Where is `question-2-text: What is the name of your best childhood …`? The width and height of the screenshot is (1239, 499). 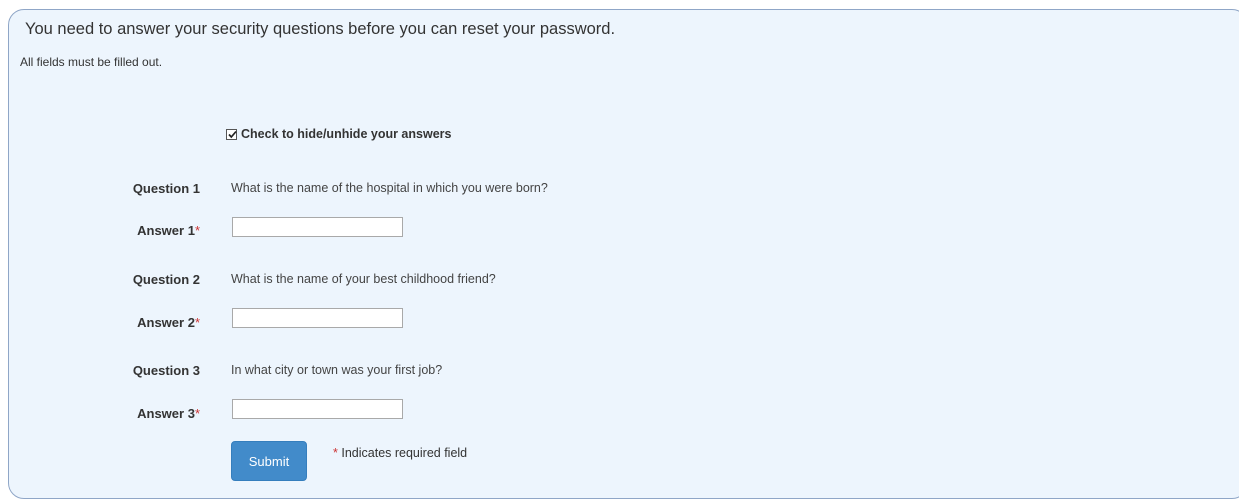
question-2-text: What is the name of your best childhood … is located at coordinates (363, 279).